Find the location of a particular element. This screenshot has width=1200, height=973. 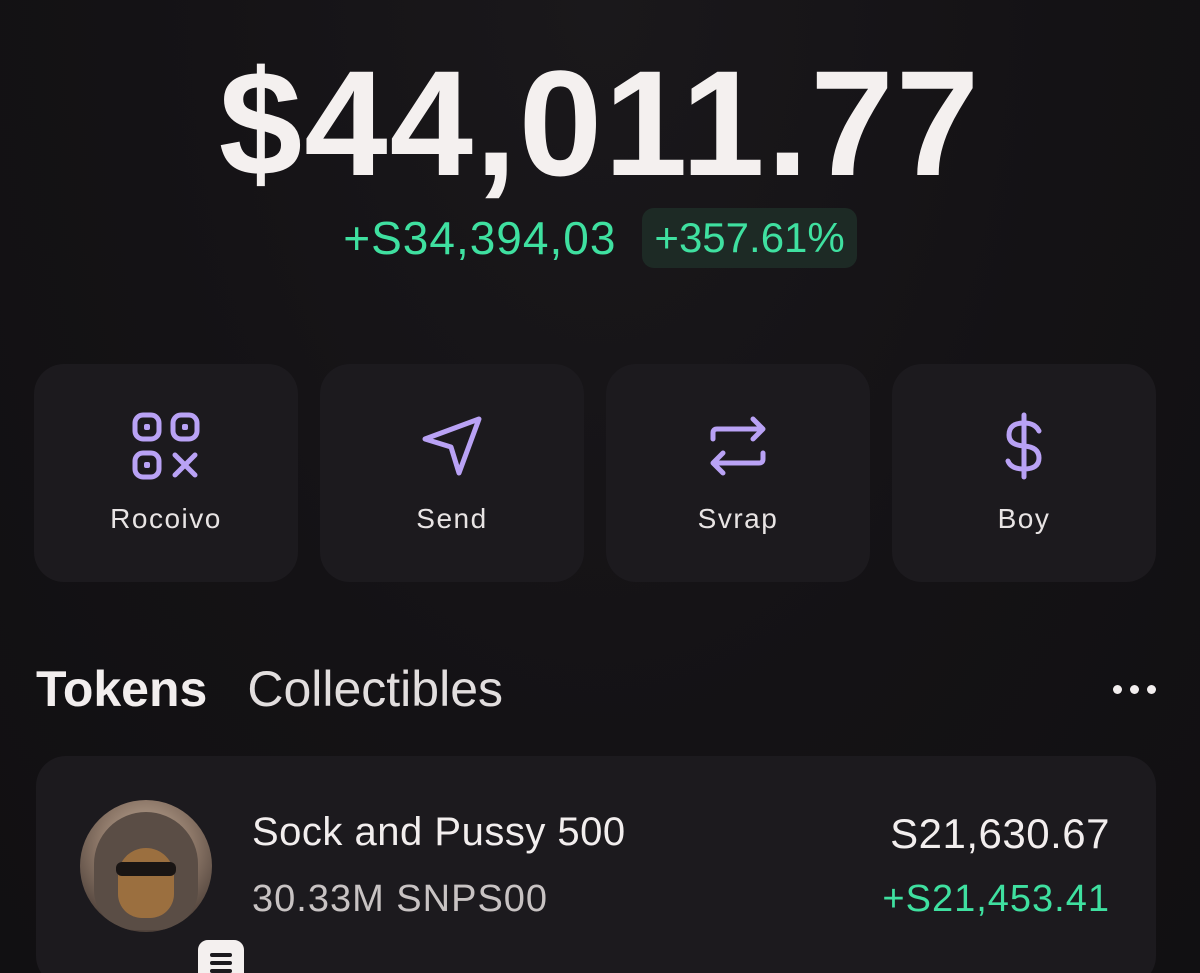

receive-label: Rocoivo is located at coordinates (166, 518).